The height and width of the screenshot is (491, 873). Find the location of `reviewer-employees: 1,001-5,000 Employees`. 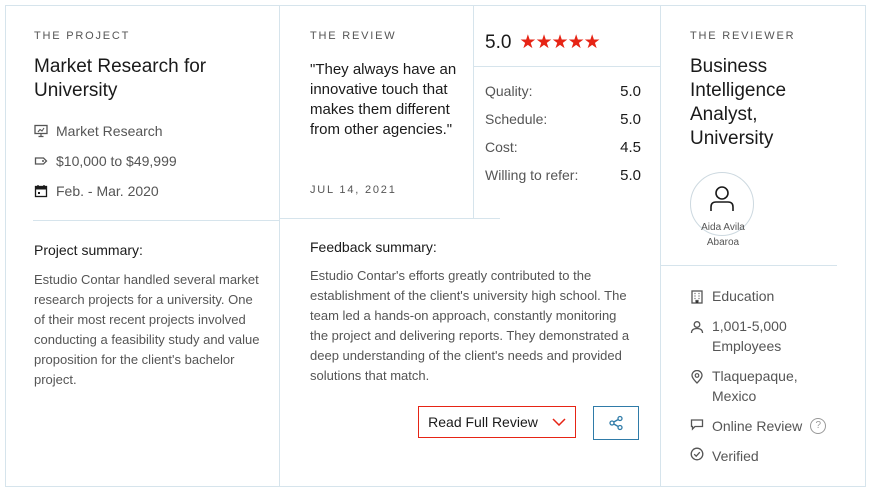

reviewer-employees: 1,001-5,000 Employees is located at coordinates (745, 336).